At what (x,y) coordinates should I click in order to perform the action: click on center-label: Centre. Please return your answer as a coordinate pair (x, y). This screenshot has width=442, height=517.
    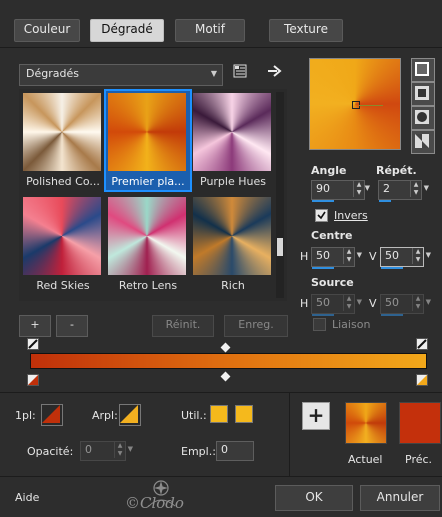
    Looking at the image, I should click on (332, 235).